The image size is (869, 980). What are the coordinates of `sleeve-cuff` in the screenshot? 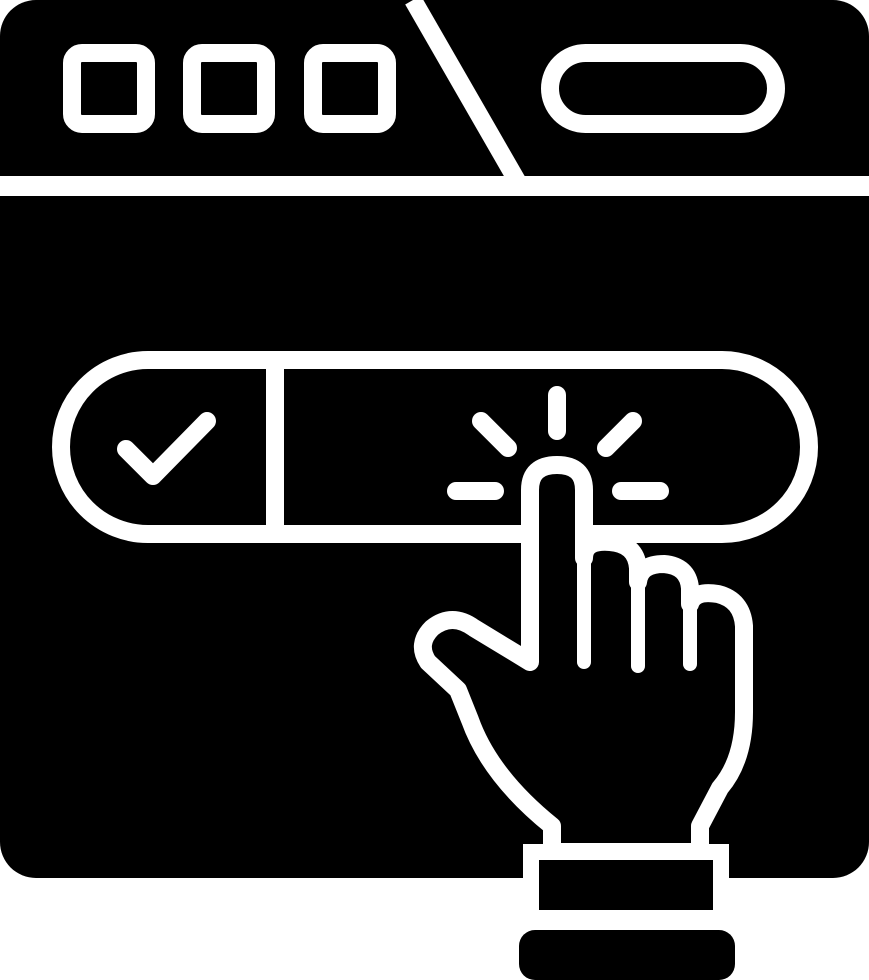 It's located at (626, 885).